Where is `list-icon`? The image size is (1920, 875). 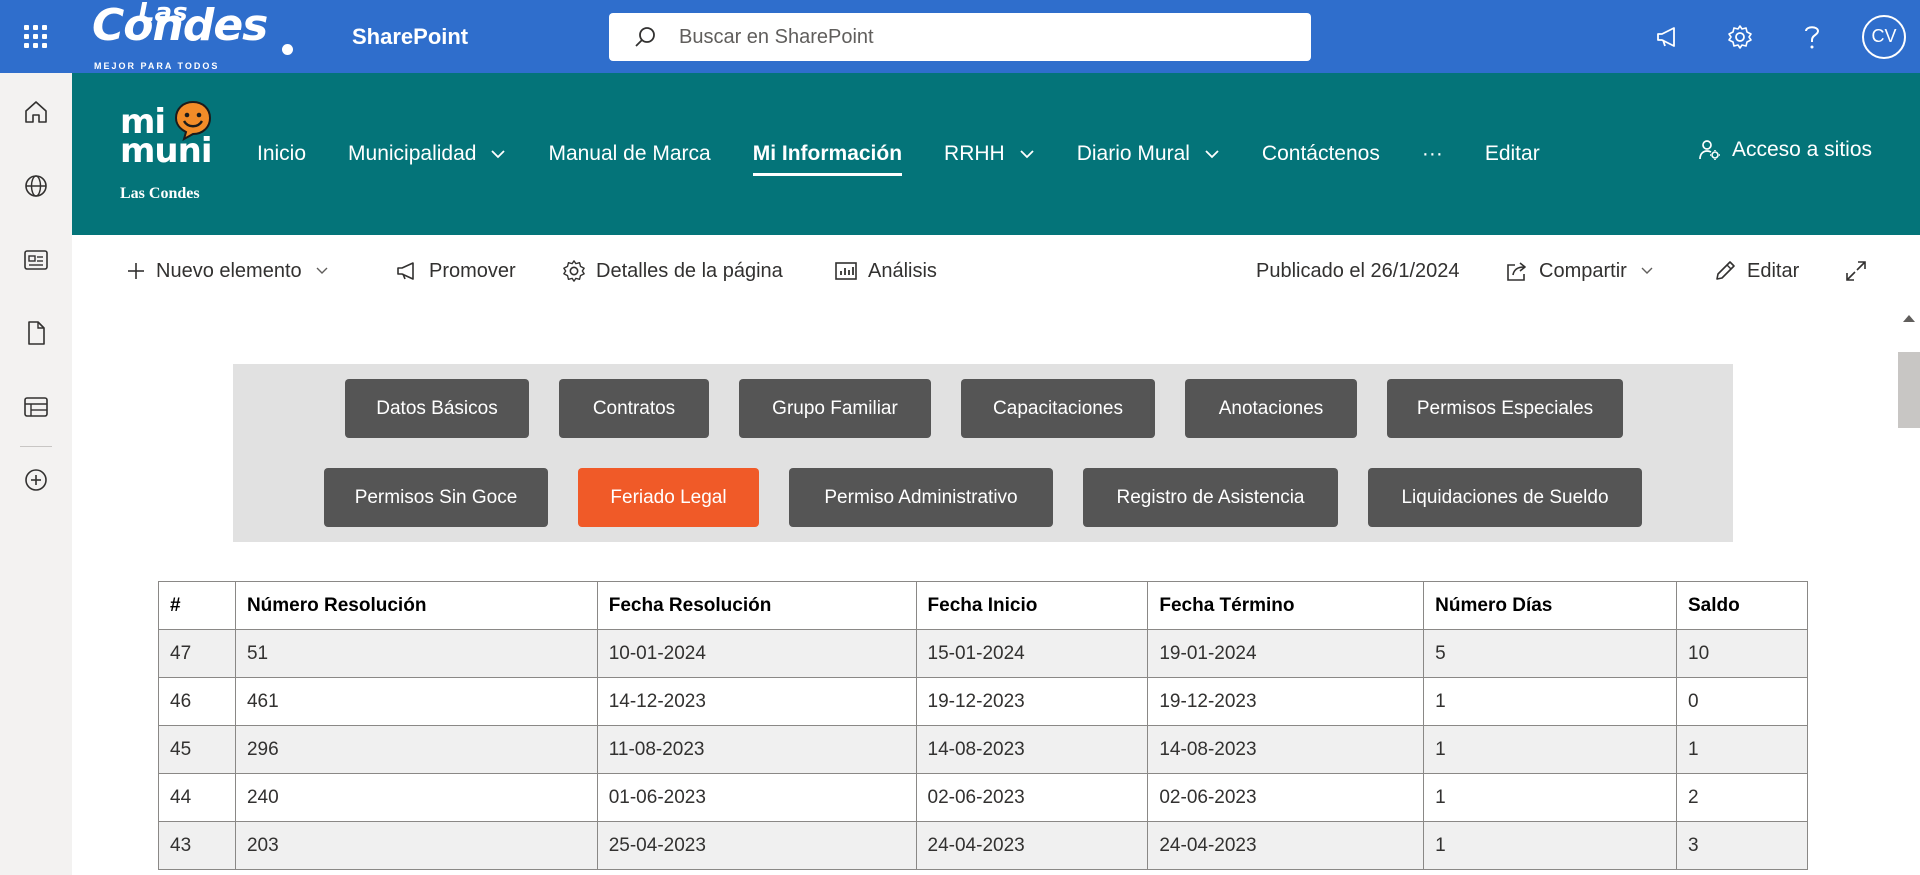
list-icon is located at coordinates (36, 407).